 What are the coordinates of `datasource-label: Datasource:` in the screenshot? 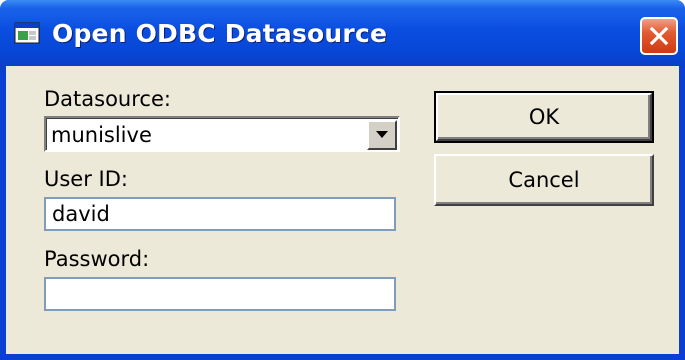 It's located at (107, 99).